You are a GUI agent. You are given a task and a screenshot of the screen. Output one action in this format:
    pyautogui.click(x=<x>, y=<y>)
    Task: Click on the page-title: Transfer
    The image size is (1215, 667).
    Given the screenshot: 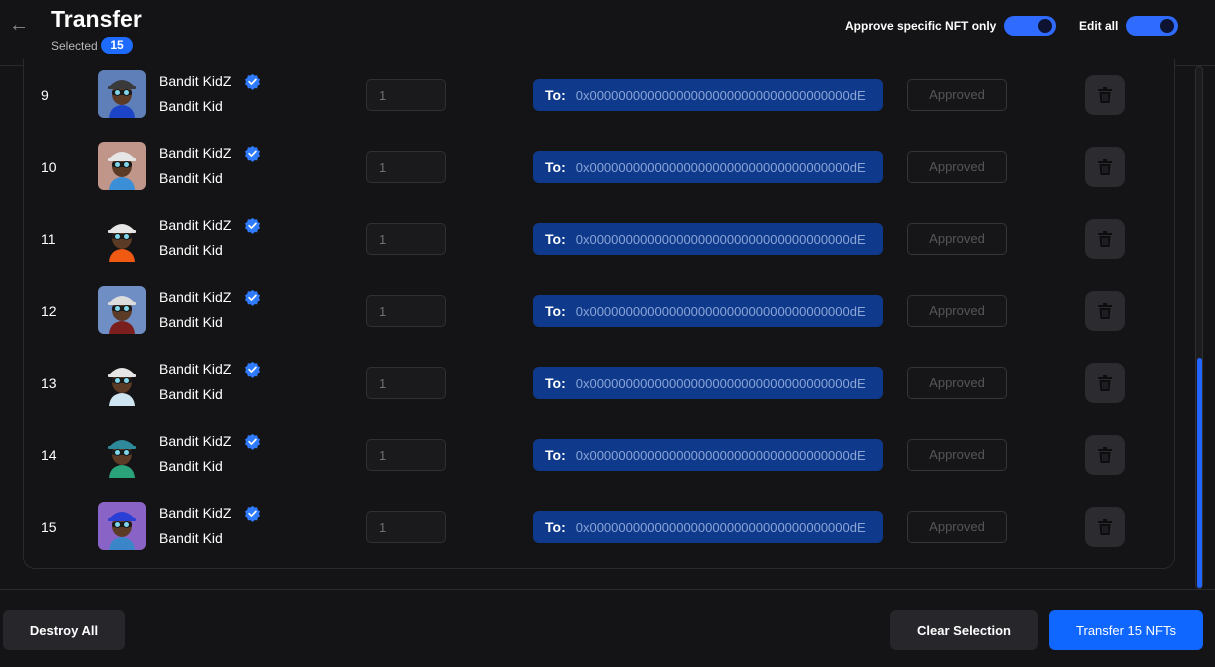 What is the action you would take?
    pyautogui.click(x=96, y=19)
    